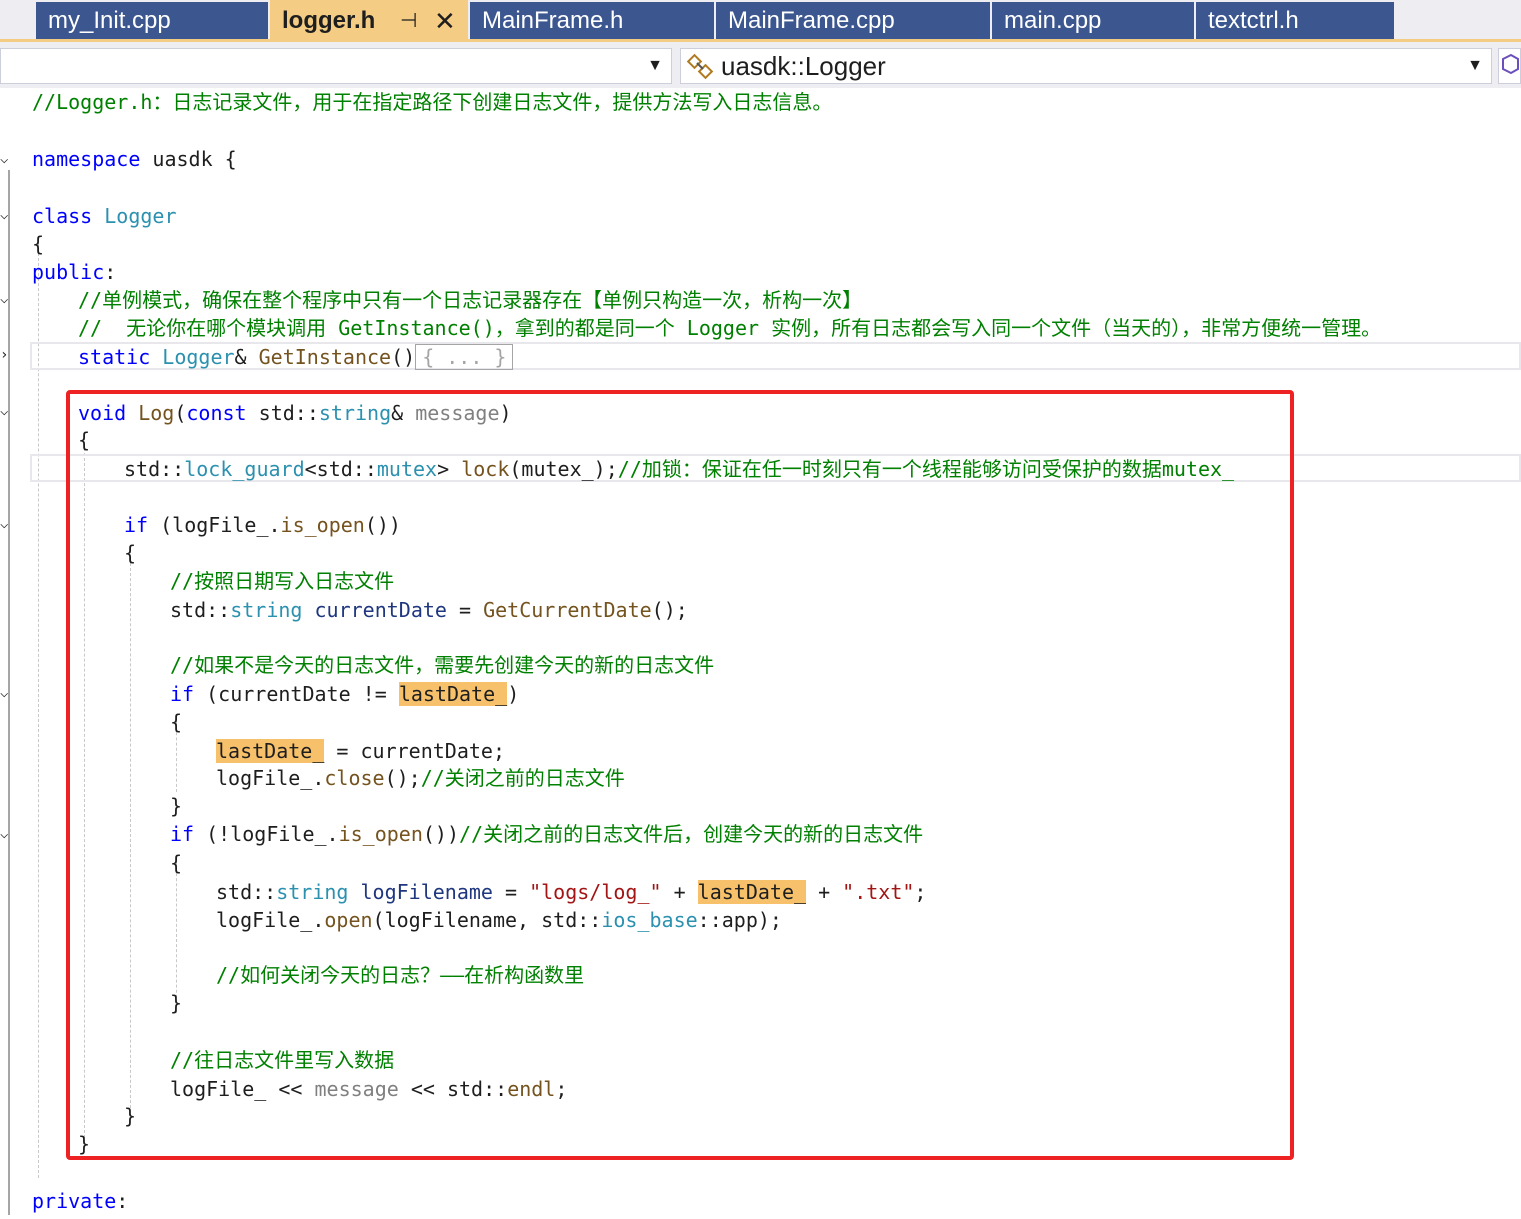 This screenshot has width=1521, height=1219. I want to click on code-line-3: class Logger, so click(104, 216).